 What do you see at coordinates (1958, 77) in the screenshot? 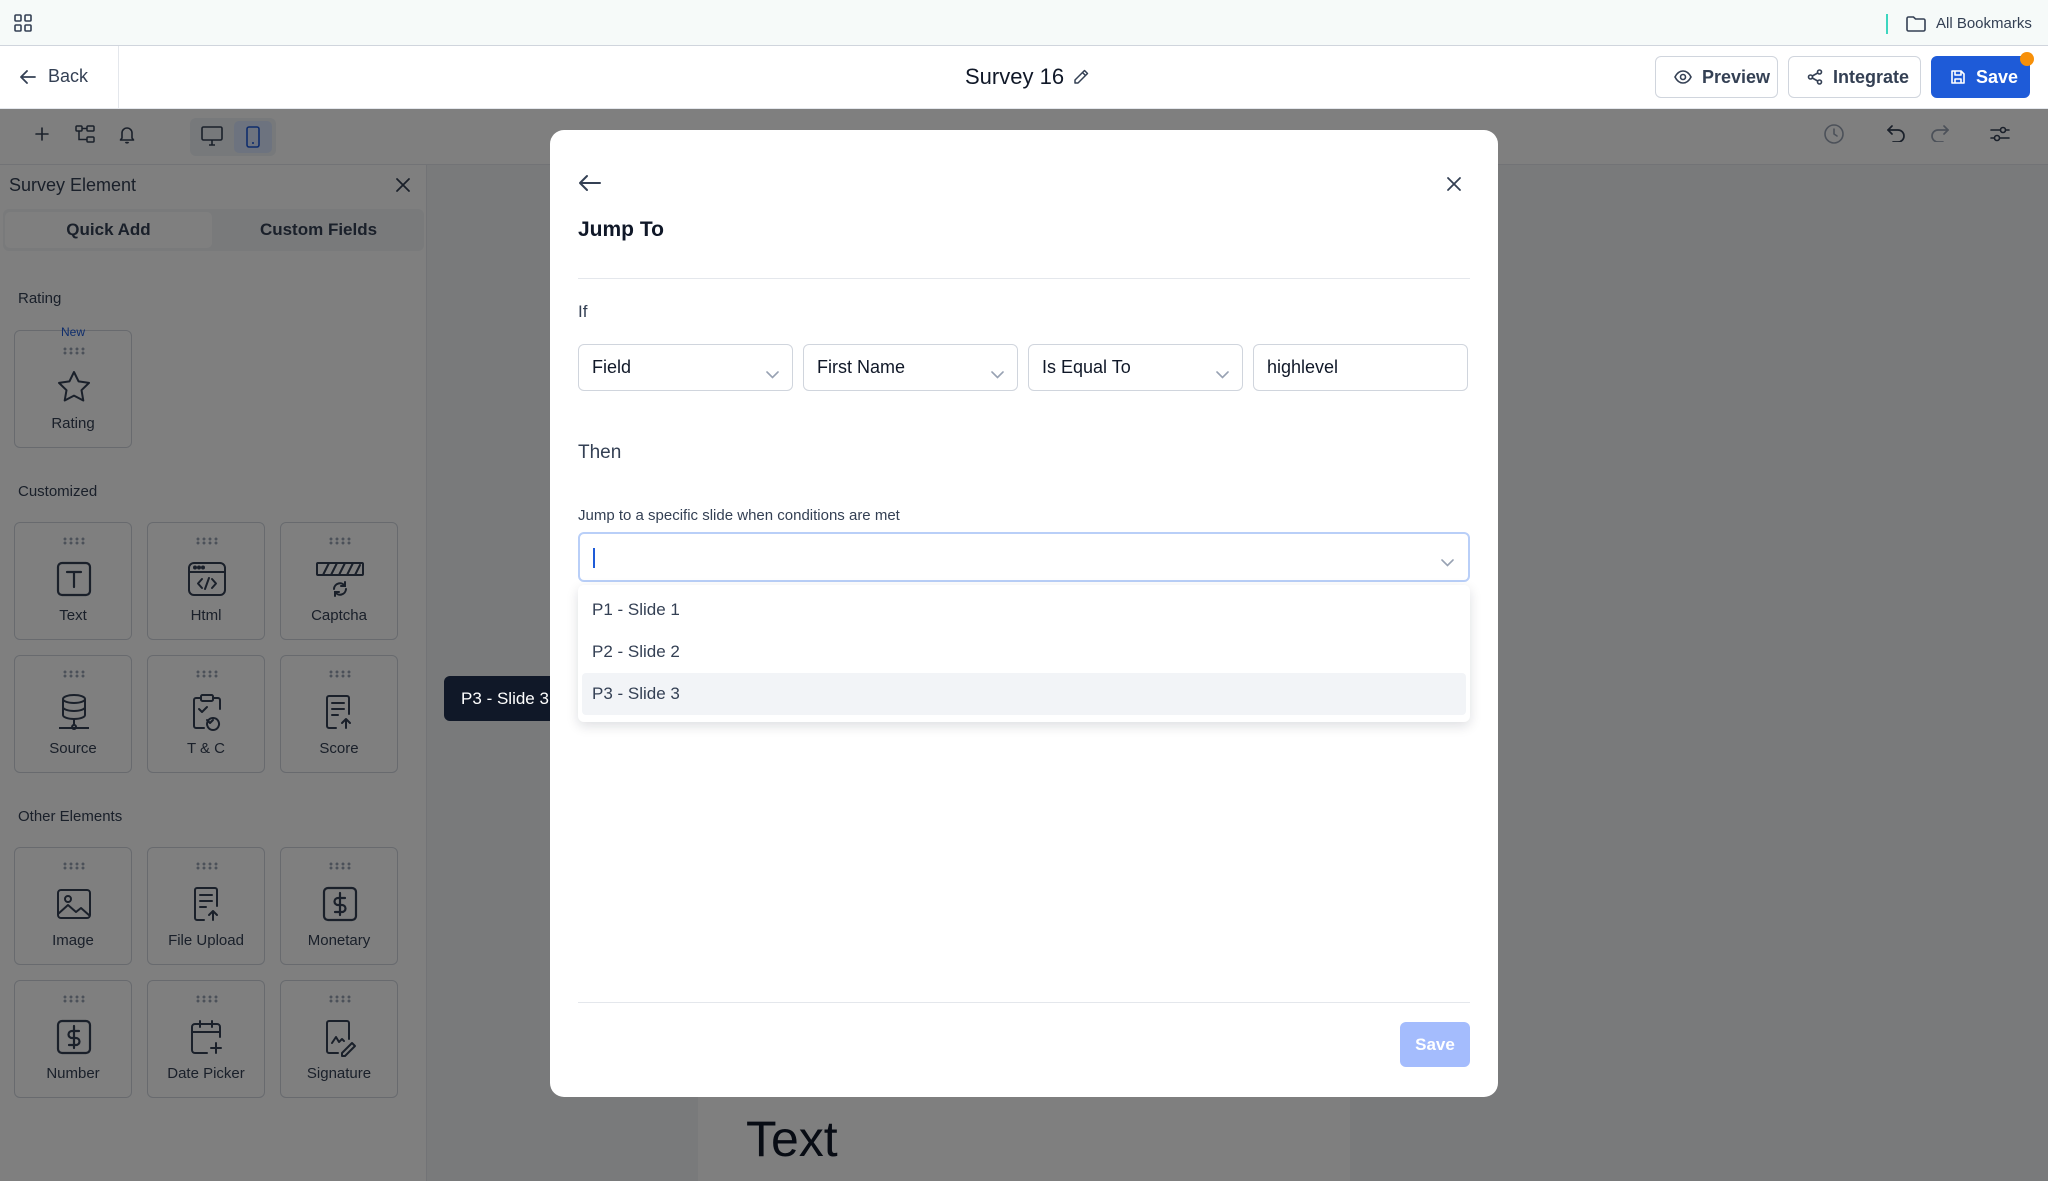
I see `floppy-disk-icon` at bounding box center [1958, 77].